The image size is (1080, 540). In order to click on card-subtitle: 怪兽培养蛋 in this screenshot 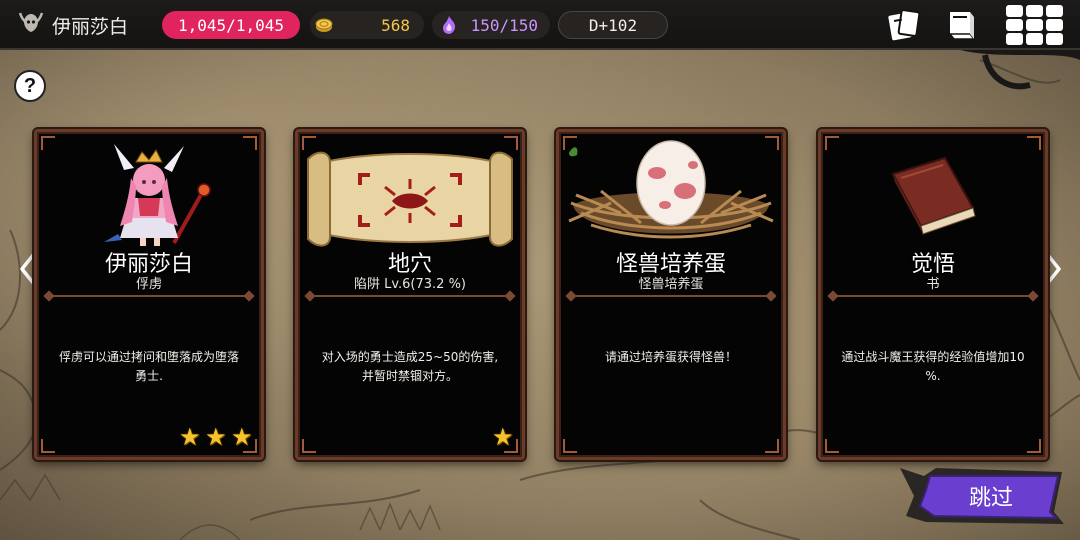, I will do `click(671, 284)`.